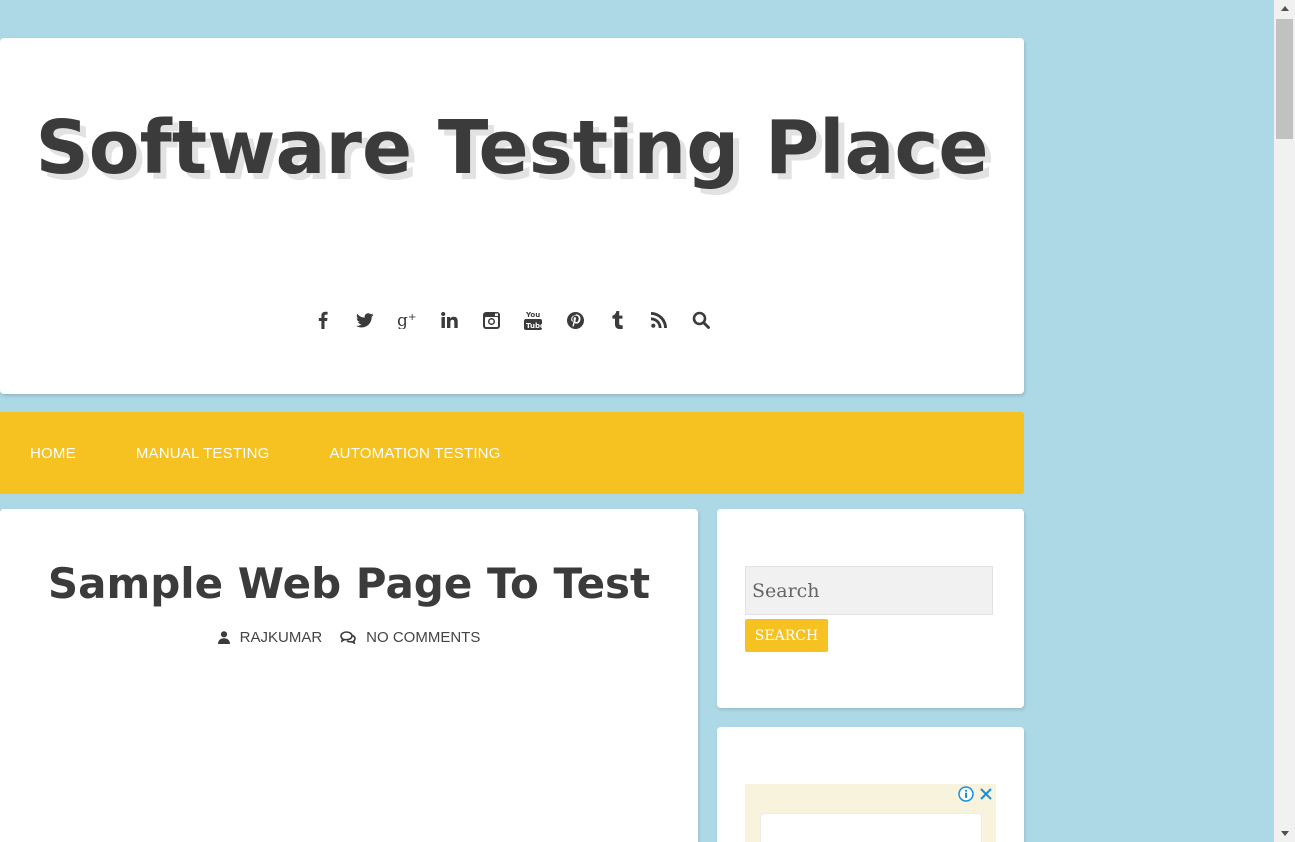 The image size is (1295, 842). I want to click on nav-item-manual-testing: MANUAL TESTING, so click(203, 453).